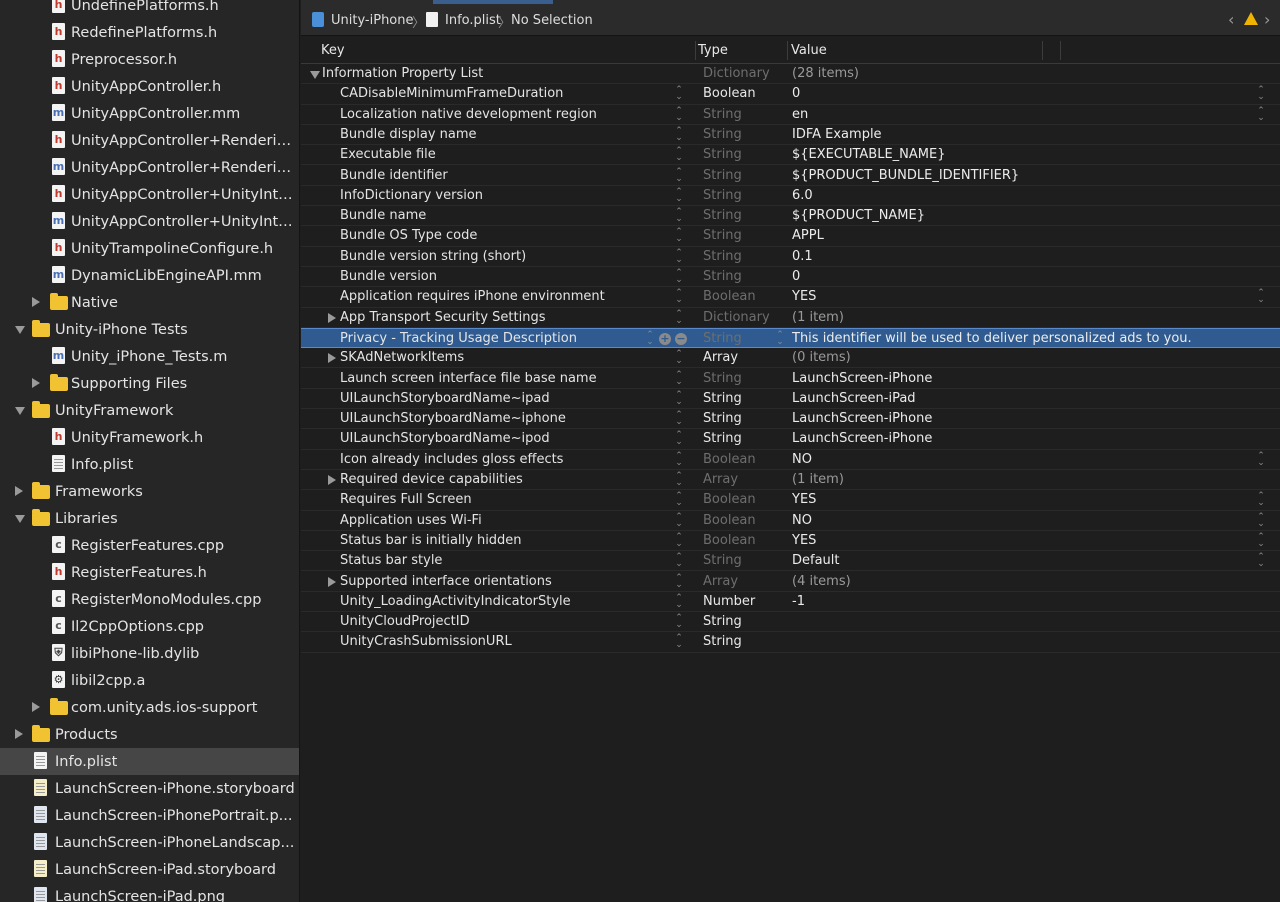 The height and width of the screenshot is (902, 1280). What do you see at coordinates (790, 521) in the screenshot?
I see `plist-row: Application uses Wi-Fi ⌃ ⌄ Boolean NO ⌃ ⌄` at bounding box center [790, 521].